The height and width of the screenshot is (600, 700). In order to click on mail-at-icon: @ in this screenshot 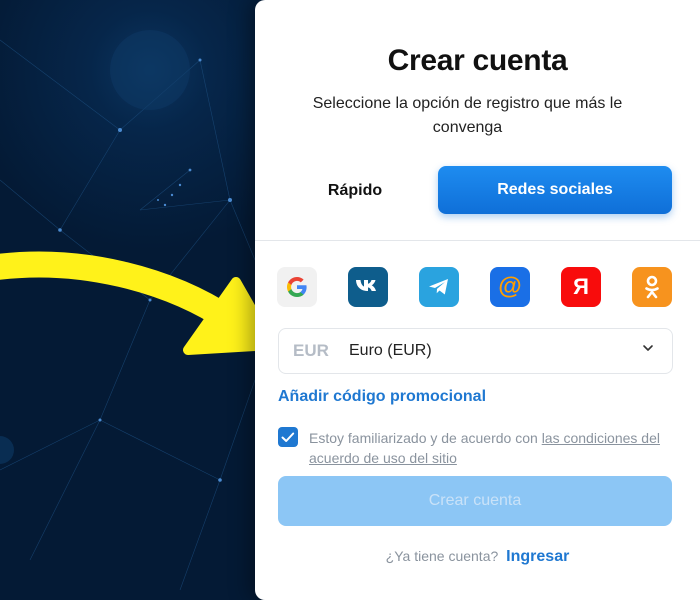, I will do `click(510, 286)`.